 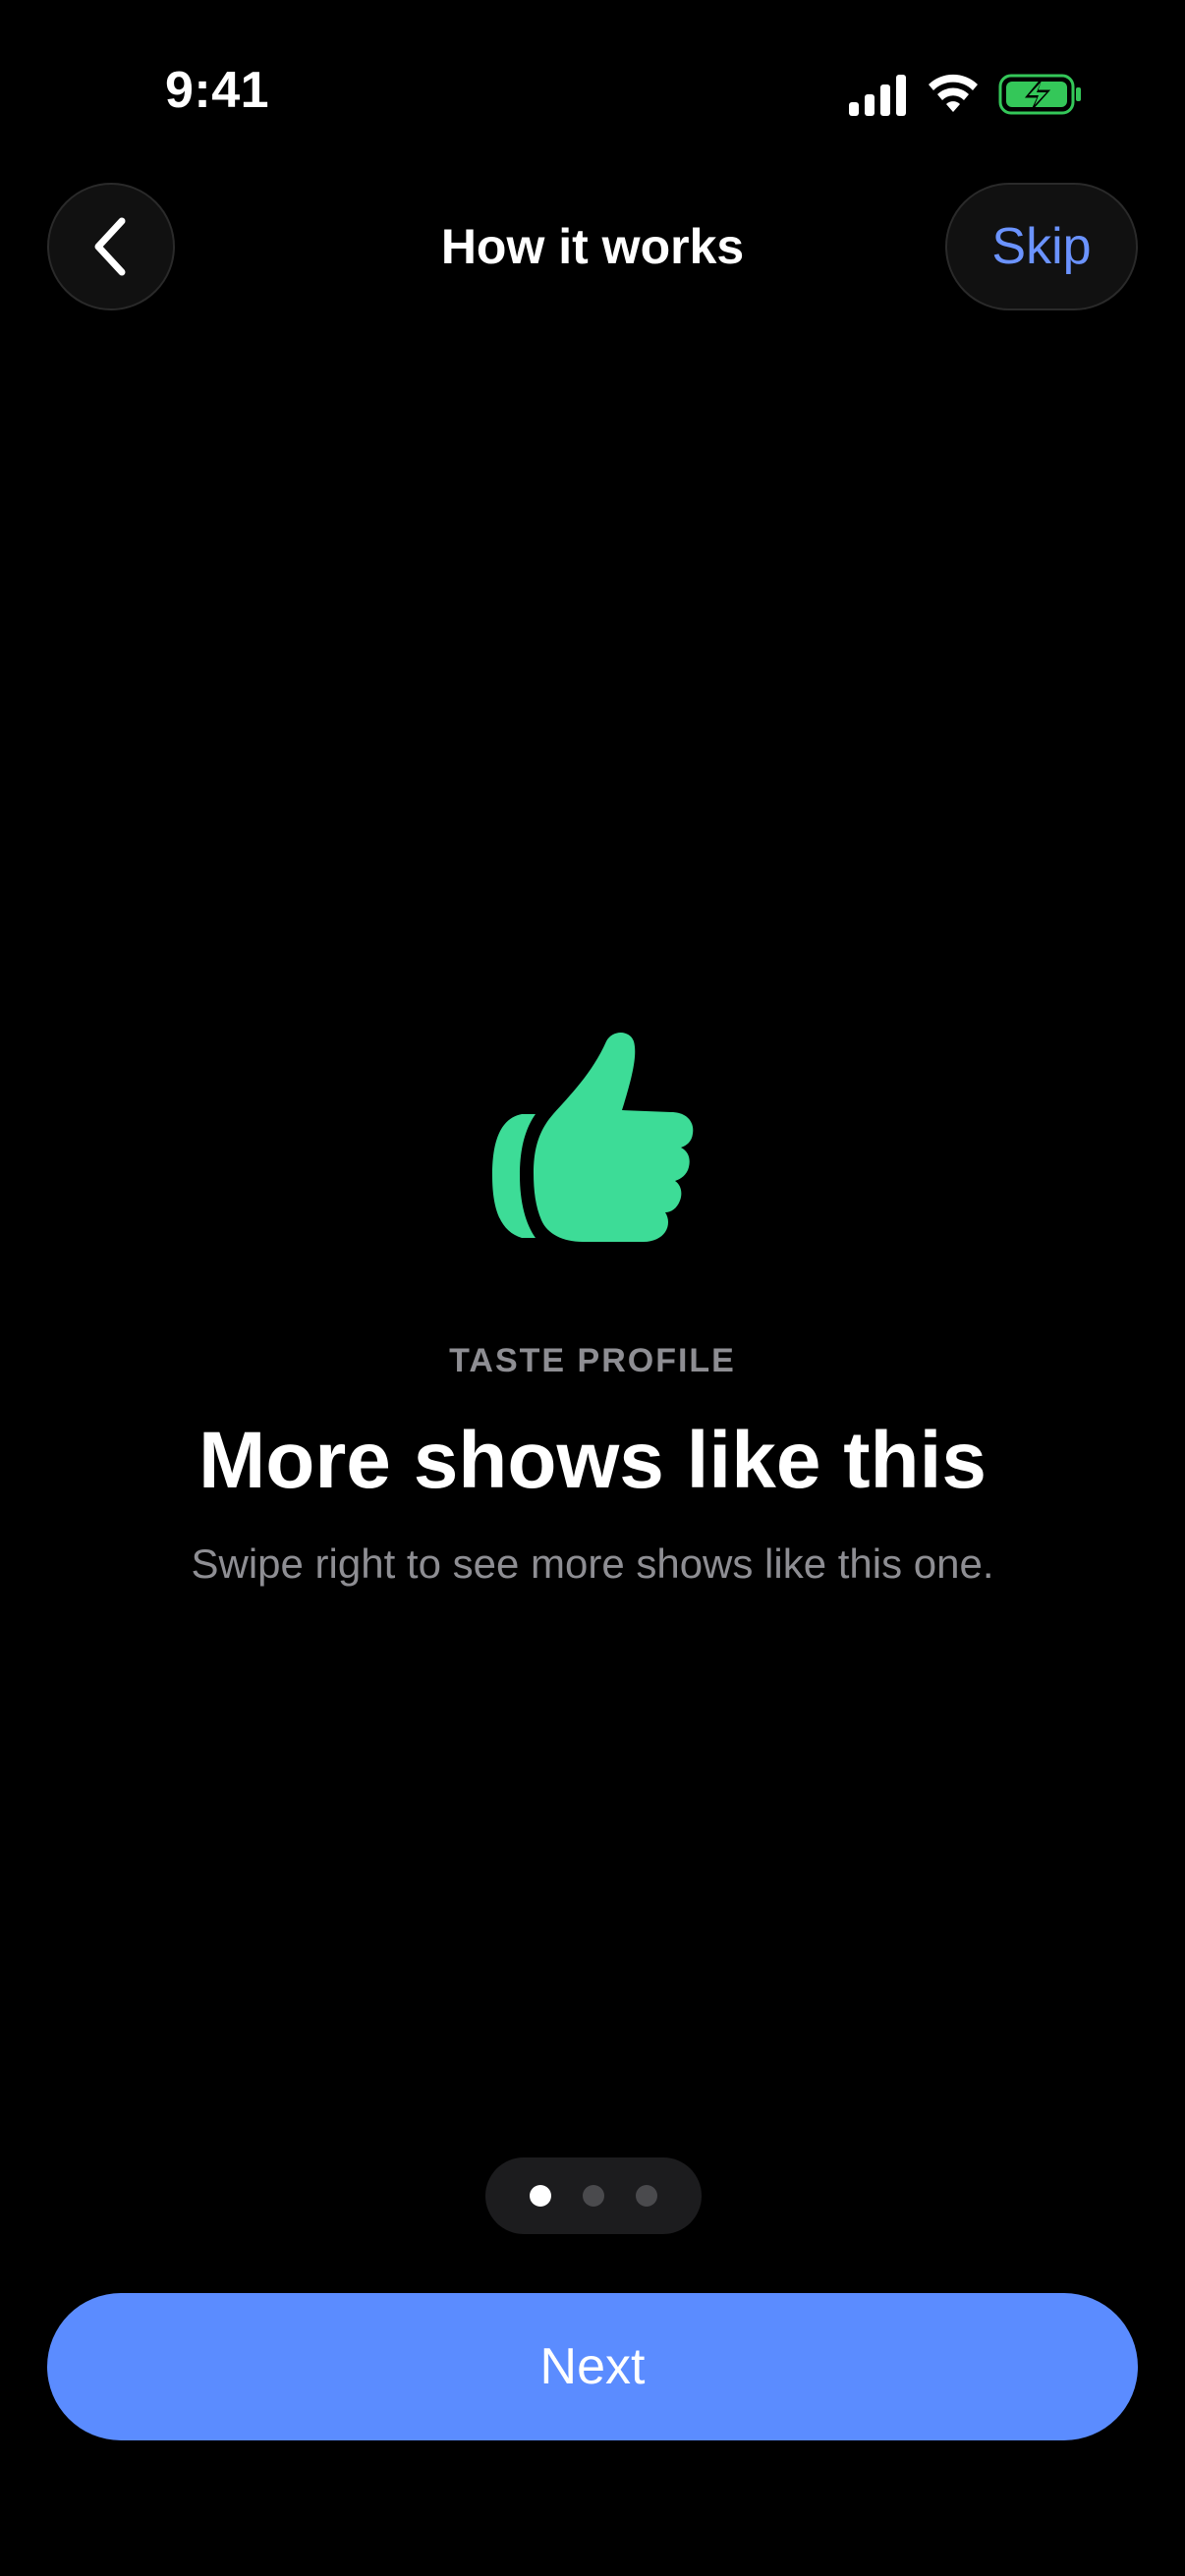 What do you see at coordinates (1041, 246) in the screenshot?
I see `skip-button: Skip` at bounding box center [1041, 246].